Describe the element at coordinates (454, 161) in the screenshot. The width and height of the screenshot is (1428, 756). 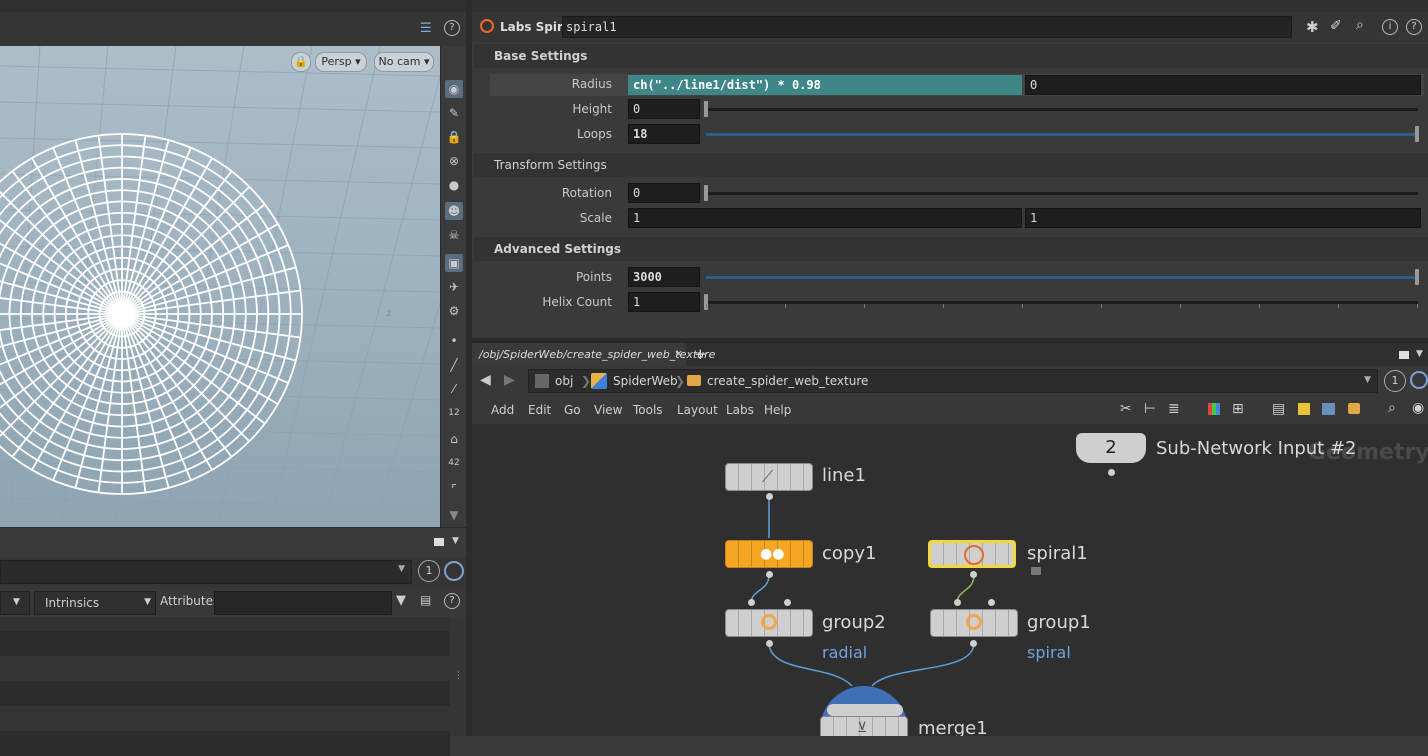
I see `no-icon: ⊗` at that location.